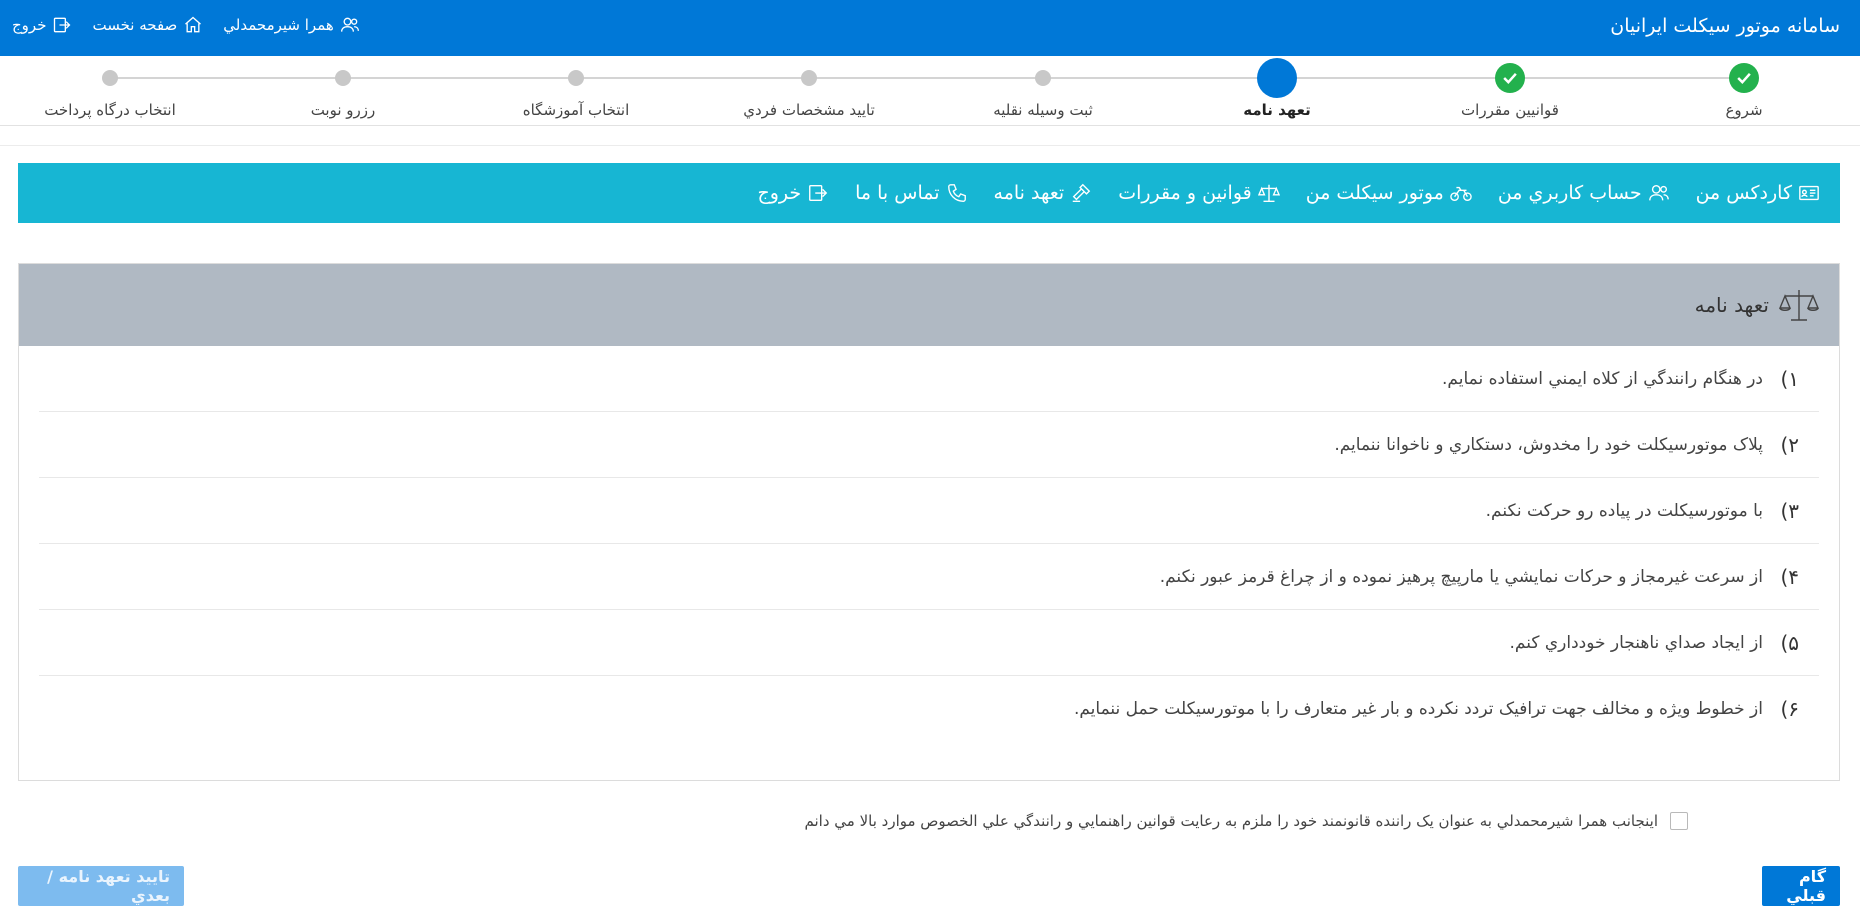 Image resolution: width=1860 pixels, height=917 pixels. I want to click on term-number: ۵), so click(1789, 642).